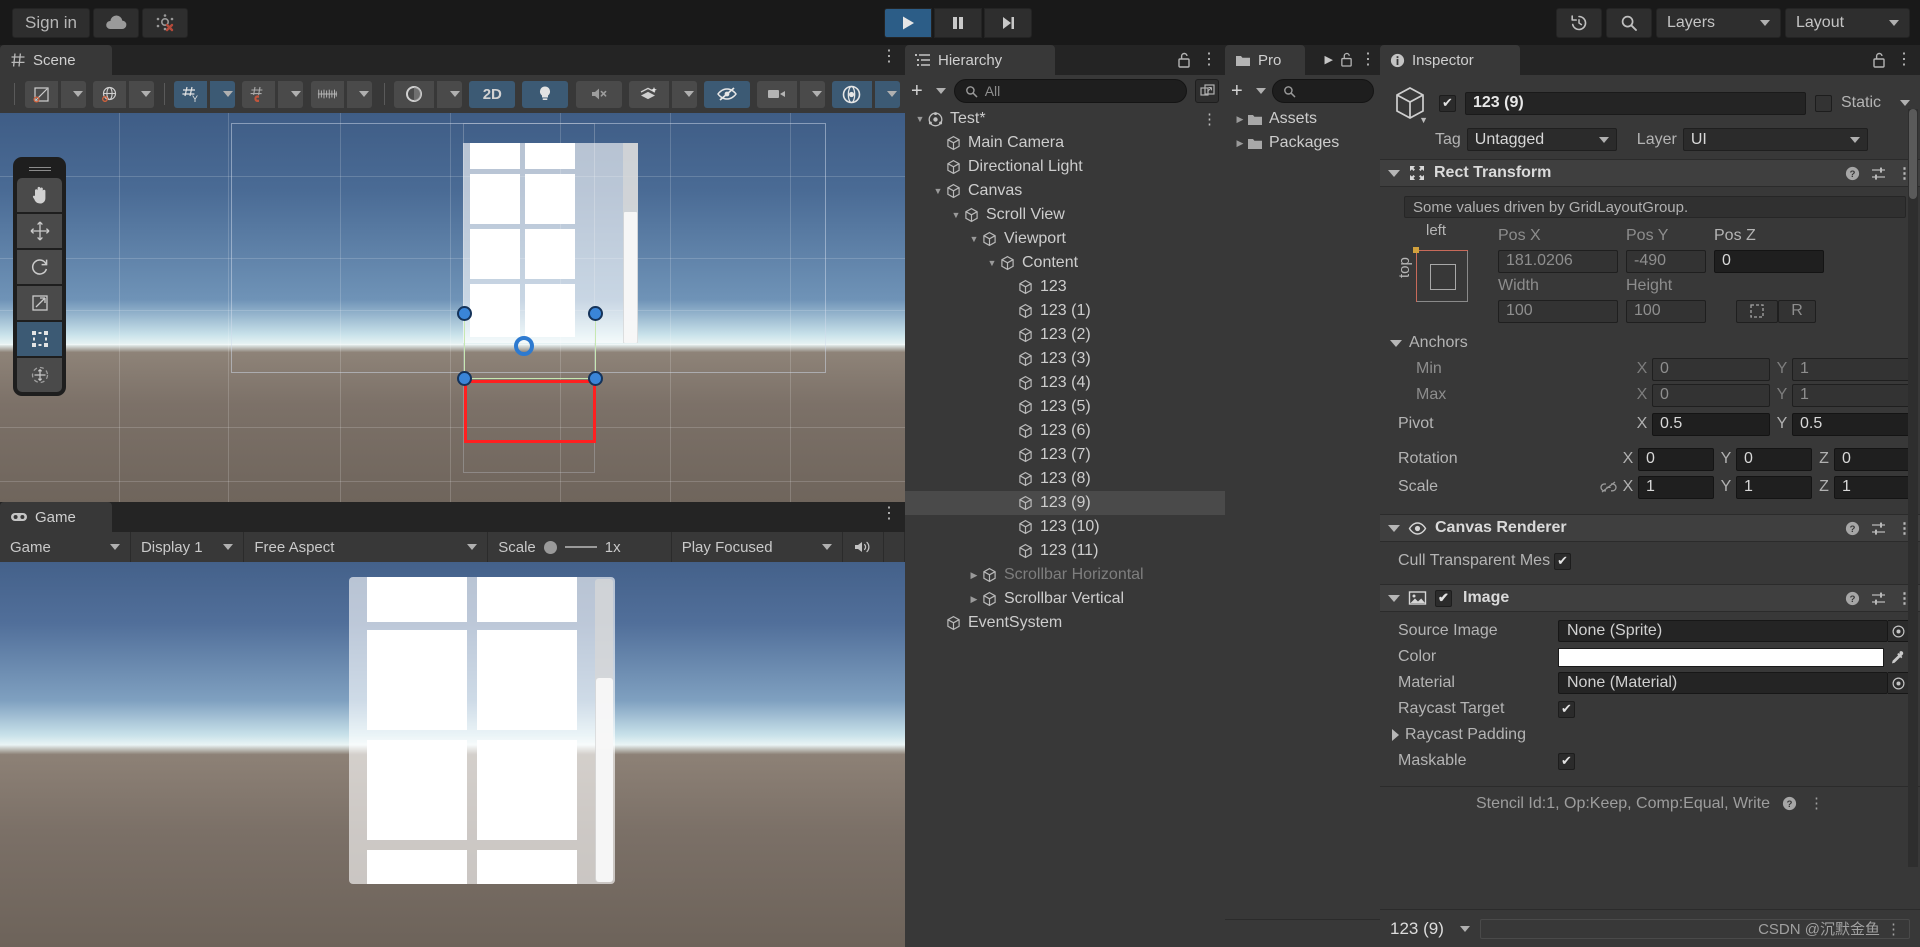 This screenshot has width=1920, height=947. What do you see at coordinates (1065, 119) in the screenshot?
I see `hierarchy-item: ▼ Test* ⋮` at bounding box center [1065, 119].